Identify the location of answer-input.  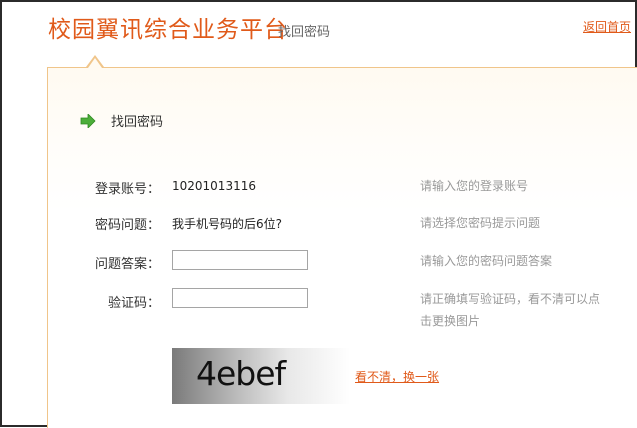
(240, 260).